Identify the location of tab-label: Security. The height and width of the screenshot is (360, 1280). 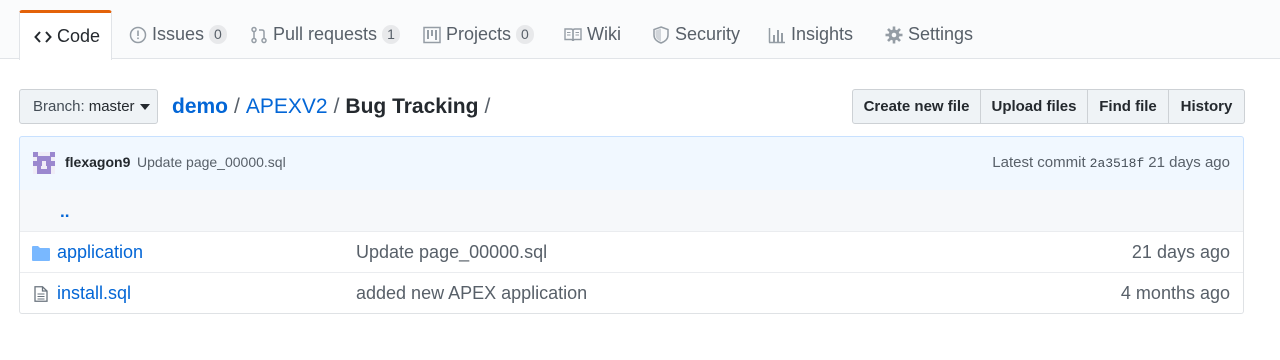
(708, 34).